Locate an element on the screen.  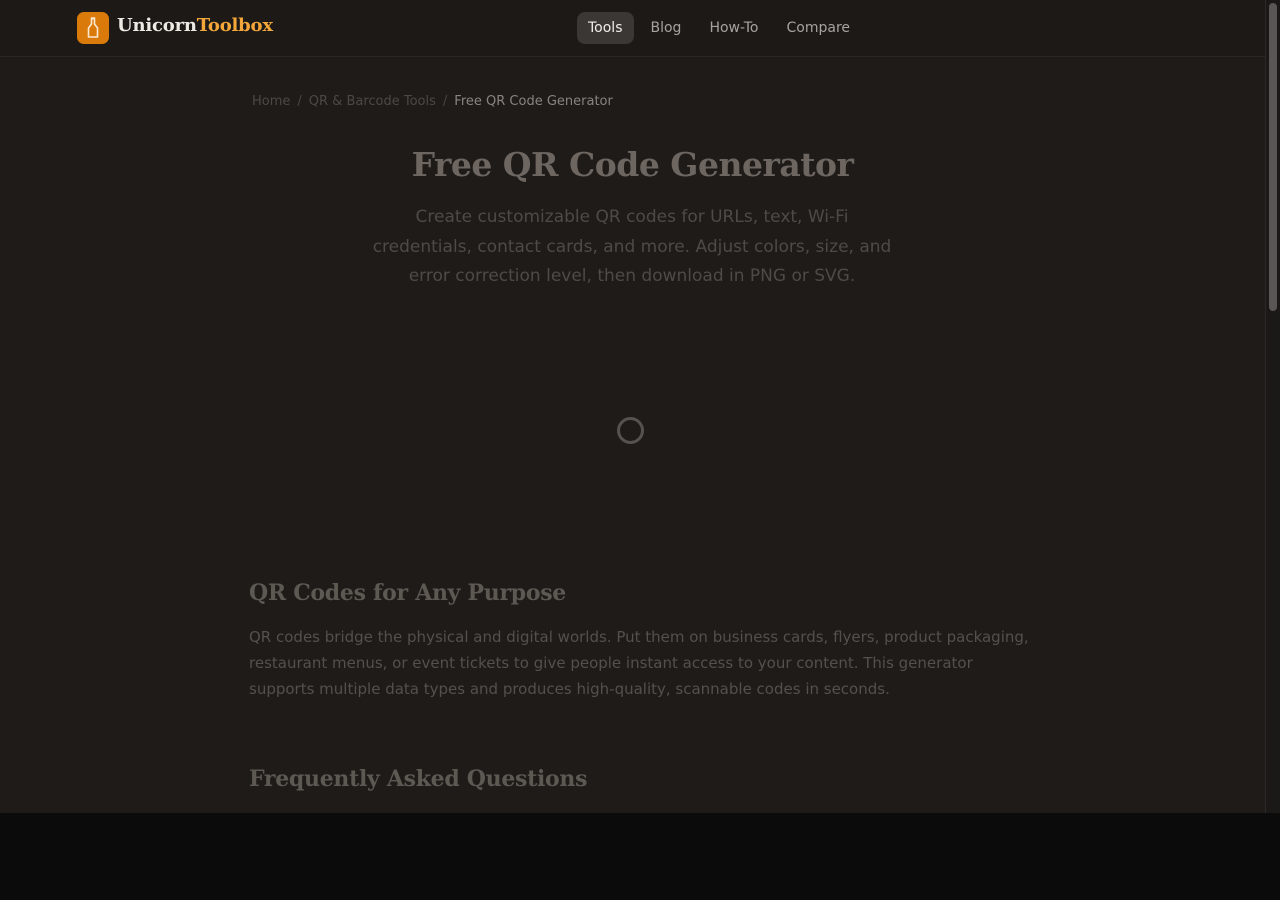
breadcrumb-category: QR & Barcode Tools is located at coordinates (372, 101).